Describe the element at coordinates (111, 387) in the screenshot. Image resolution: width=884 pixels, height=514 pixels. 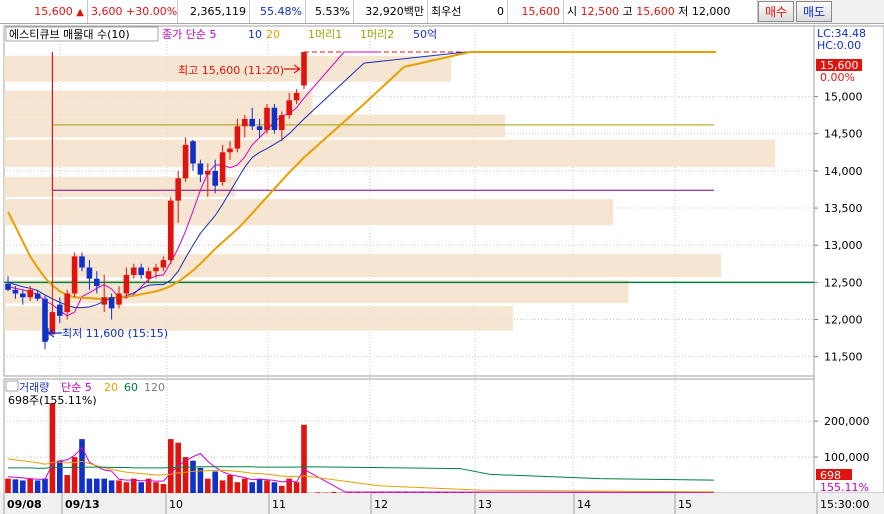
I see `volume-legend-20: 20` at that location.